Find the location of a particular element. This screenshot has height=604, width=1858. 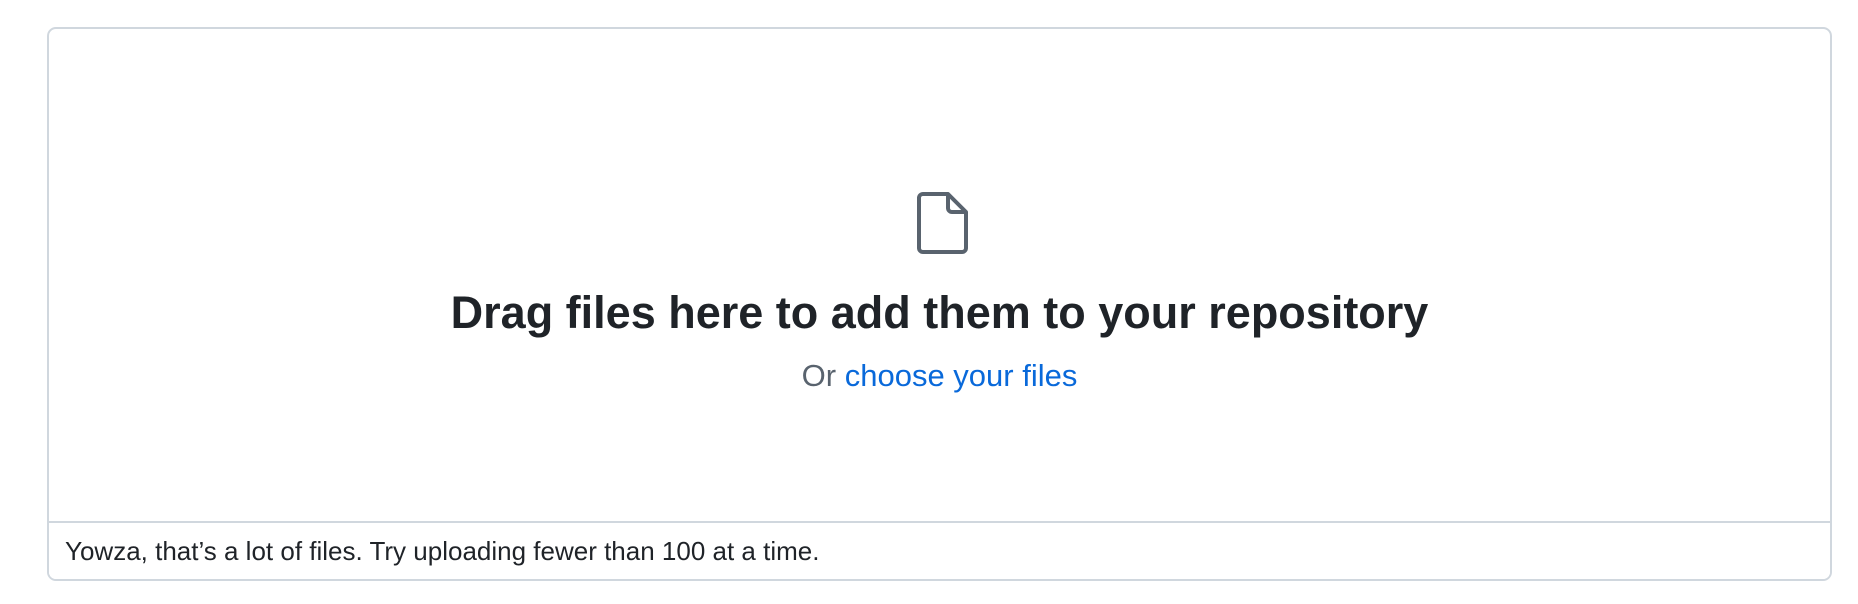

file-icon is located at coordinates (942, 223).